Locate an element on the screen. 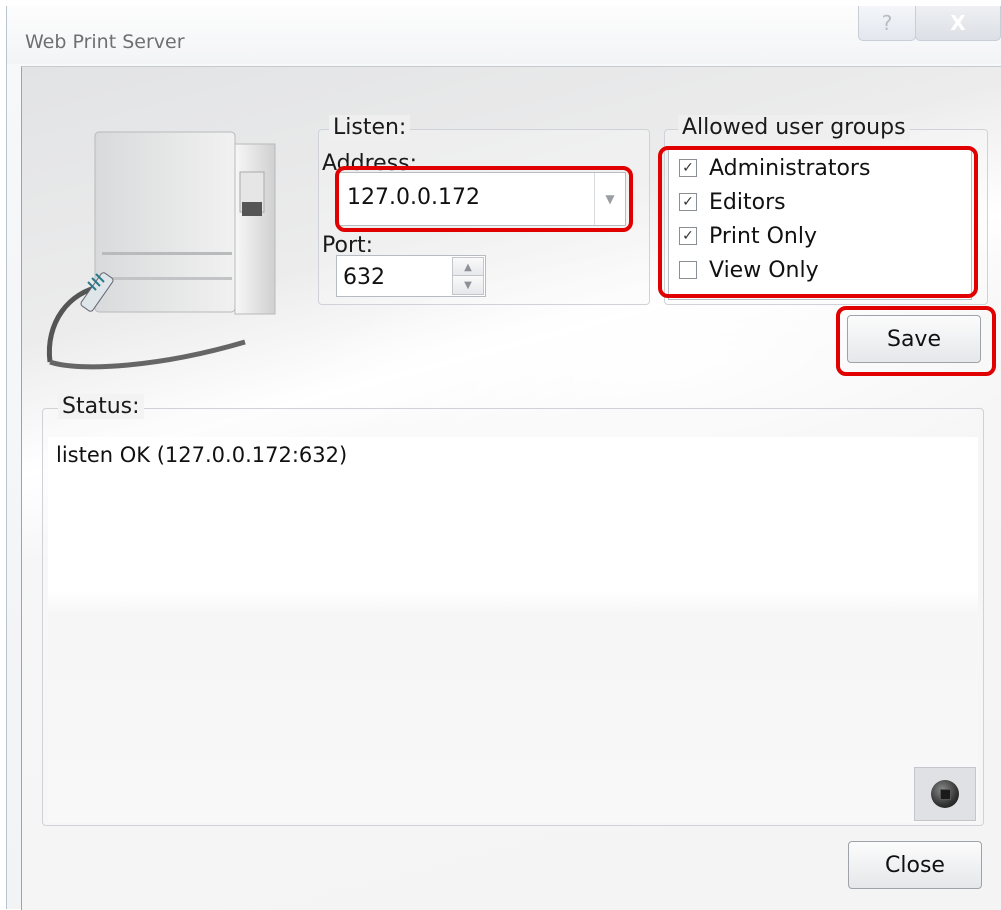  printer-icon is located at coordinates (161, 250).